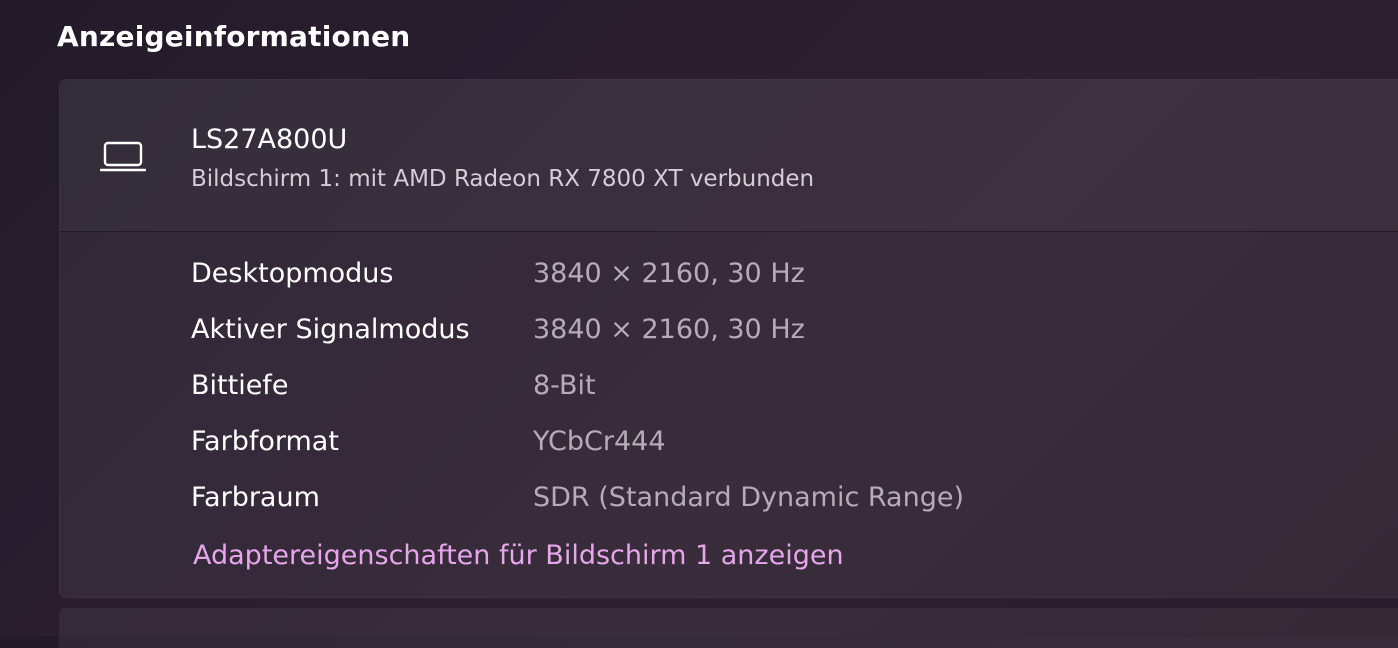 Image resolution: width=1398 pixels, height=648 pixels. Describe the element at coordinates (748, 497) in the screenshot. I see `detail-value: SDR (Standard Dynamic Range)` at that location.